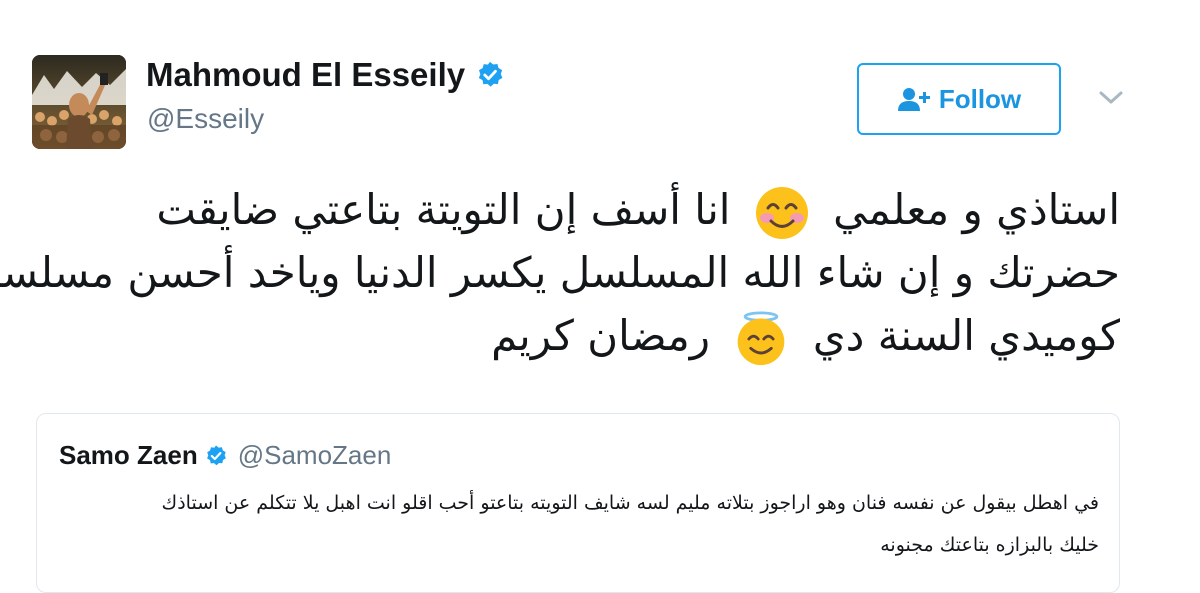  I want to click on quoted-tweet-line-2: خليك بالبزازه بتاعتك مجنونه, so click(989, 545).